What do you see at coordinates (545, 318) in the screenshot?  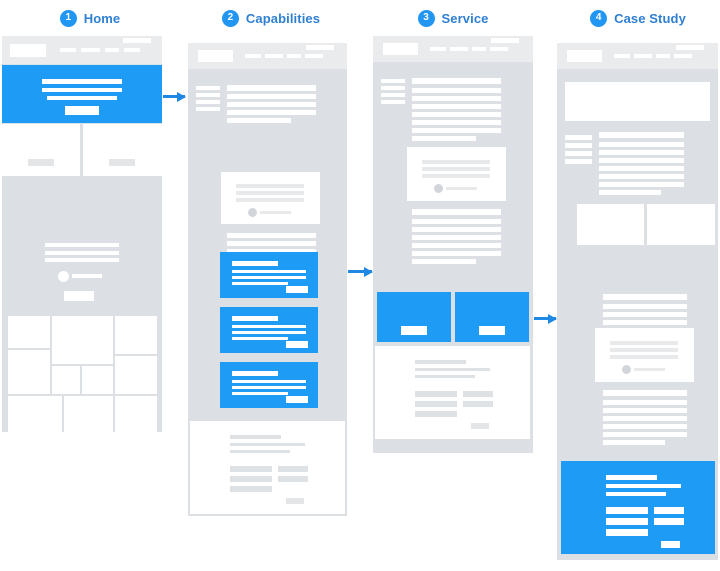 I see `arrow-service-to-case-study` at bounding box center [545, 318].